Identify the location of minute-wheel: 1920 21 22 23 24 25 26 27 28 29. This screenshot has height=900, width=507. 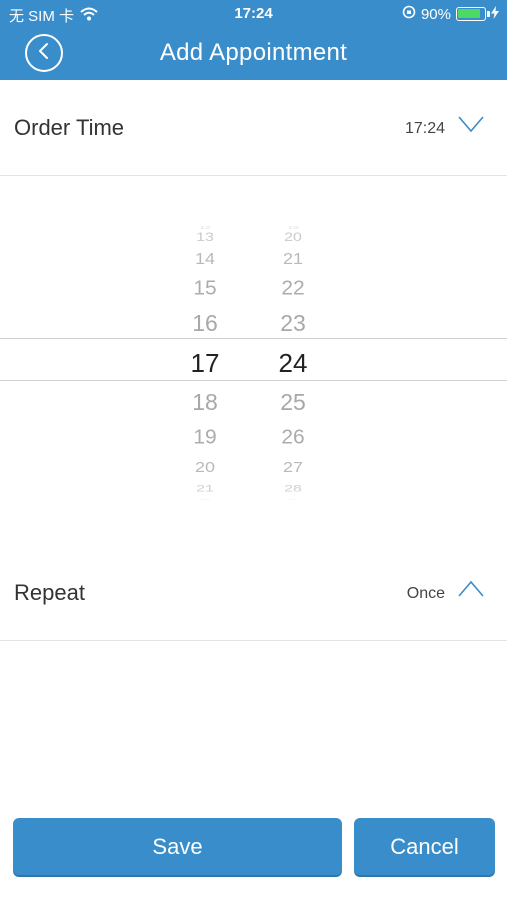
(293, 360).